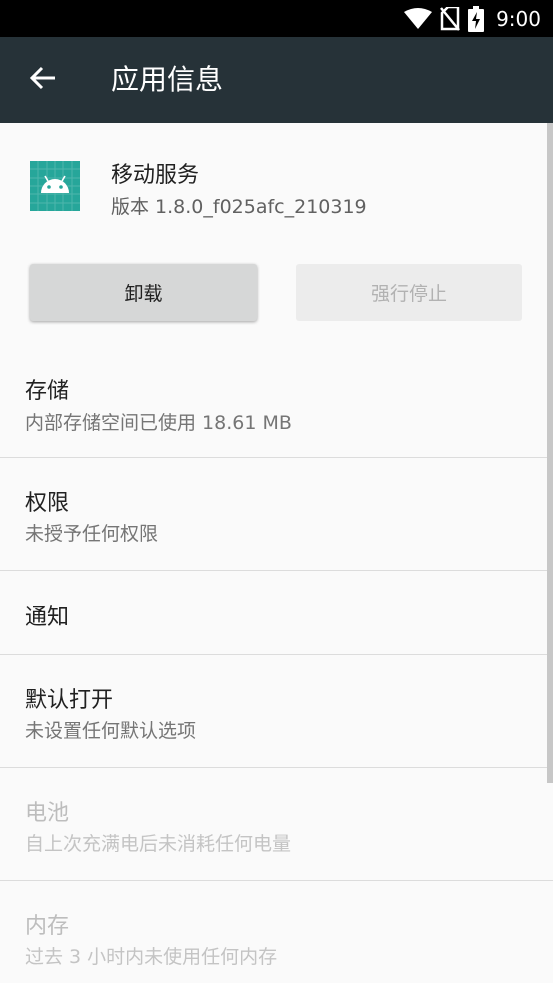  What do you see at coordinates (276, 80) in the screenshot?
I see `app-bar: 应用信息` at bounding box center [276, 80].